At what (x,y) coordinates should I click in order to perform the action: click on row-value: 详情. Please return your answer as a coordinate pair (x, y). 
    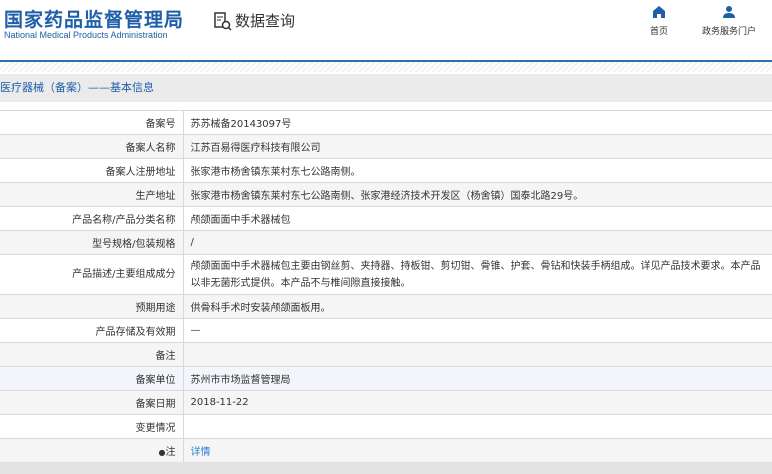
    Looking at the image, I should click on (477, 450).